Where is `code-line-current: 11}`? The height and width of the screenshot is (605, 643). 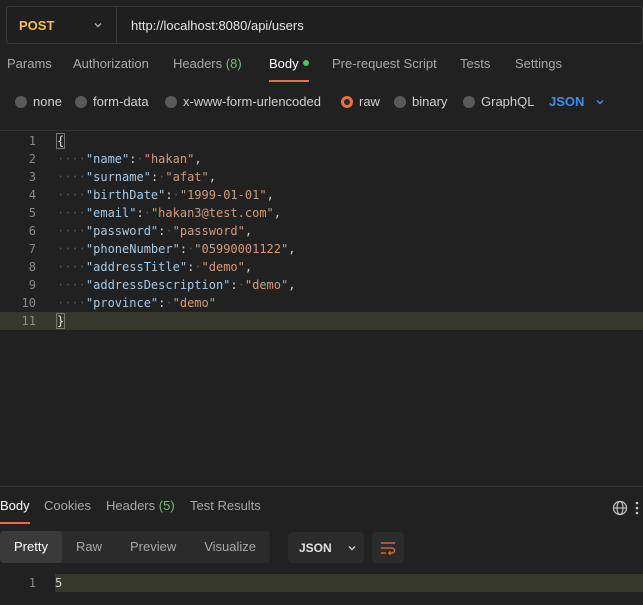 code-line-current: 11} is located at coordinates (321, 321).